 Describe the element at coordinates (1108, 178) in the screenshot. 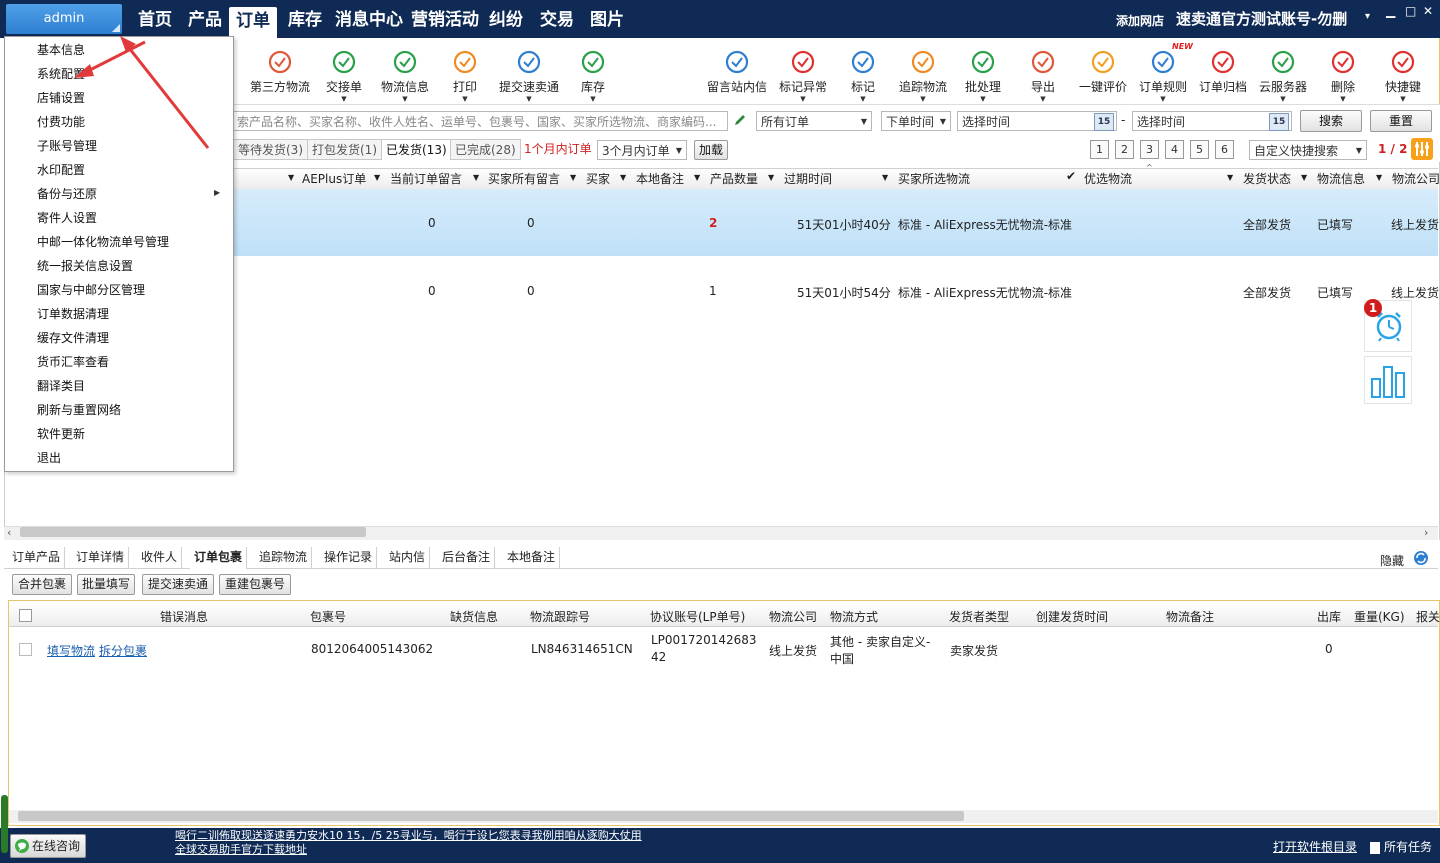

I see `col-preferred-logistics: 优选物流` at that location.